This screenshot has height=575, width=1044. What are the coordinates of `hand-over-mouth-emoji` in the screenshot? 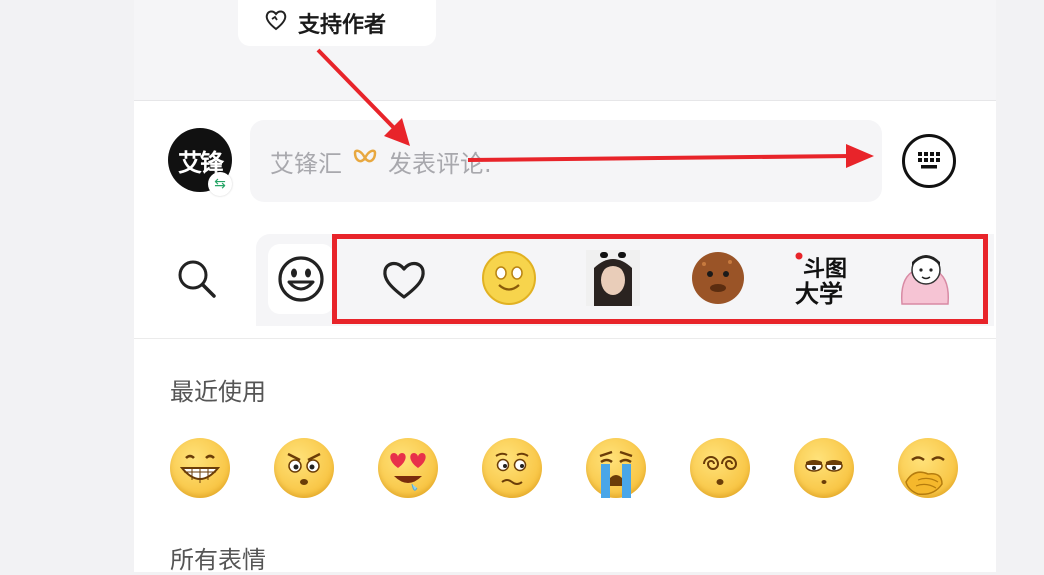 It's located at (928, 468).